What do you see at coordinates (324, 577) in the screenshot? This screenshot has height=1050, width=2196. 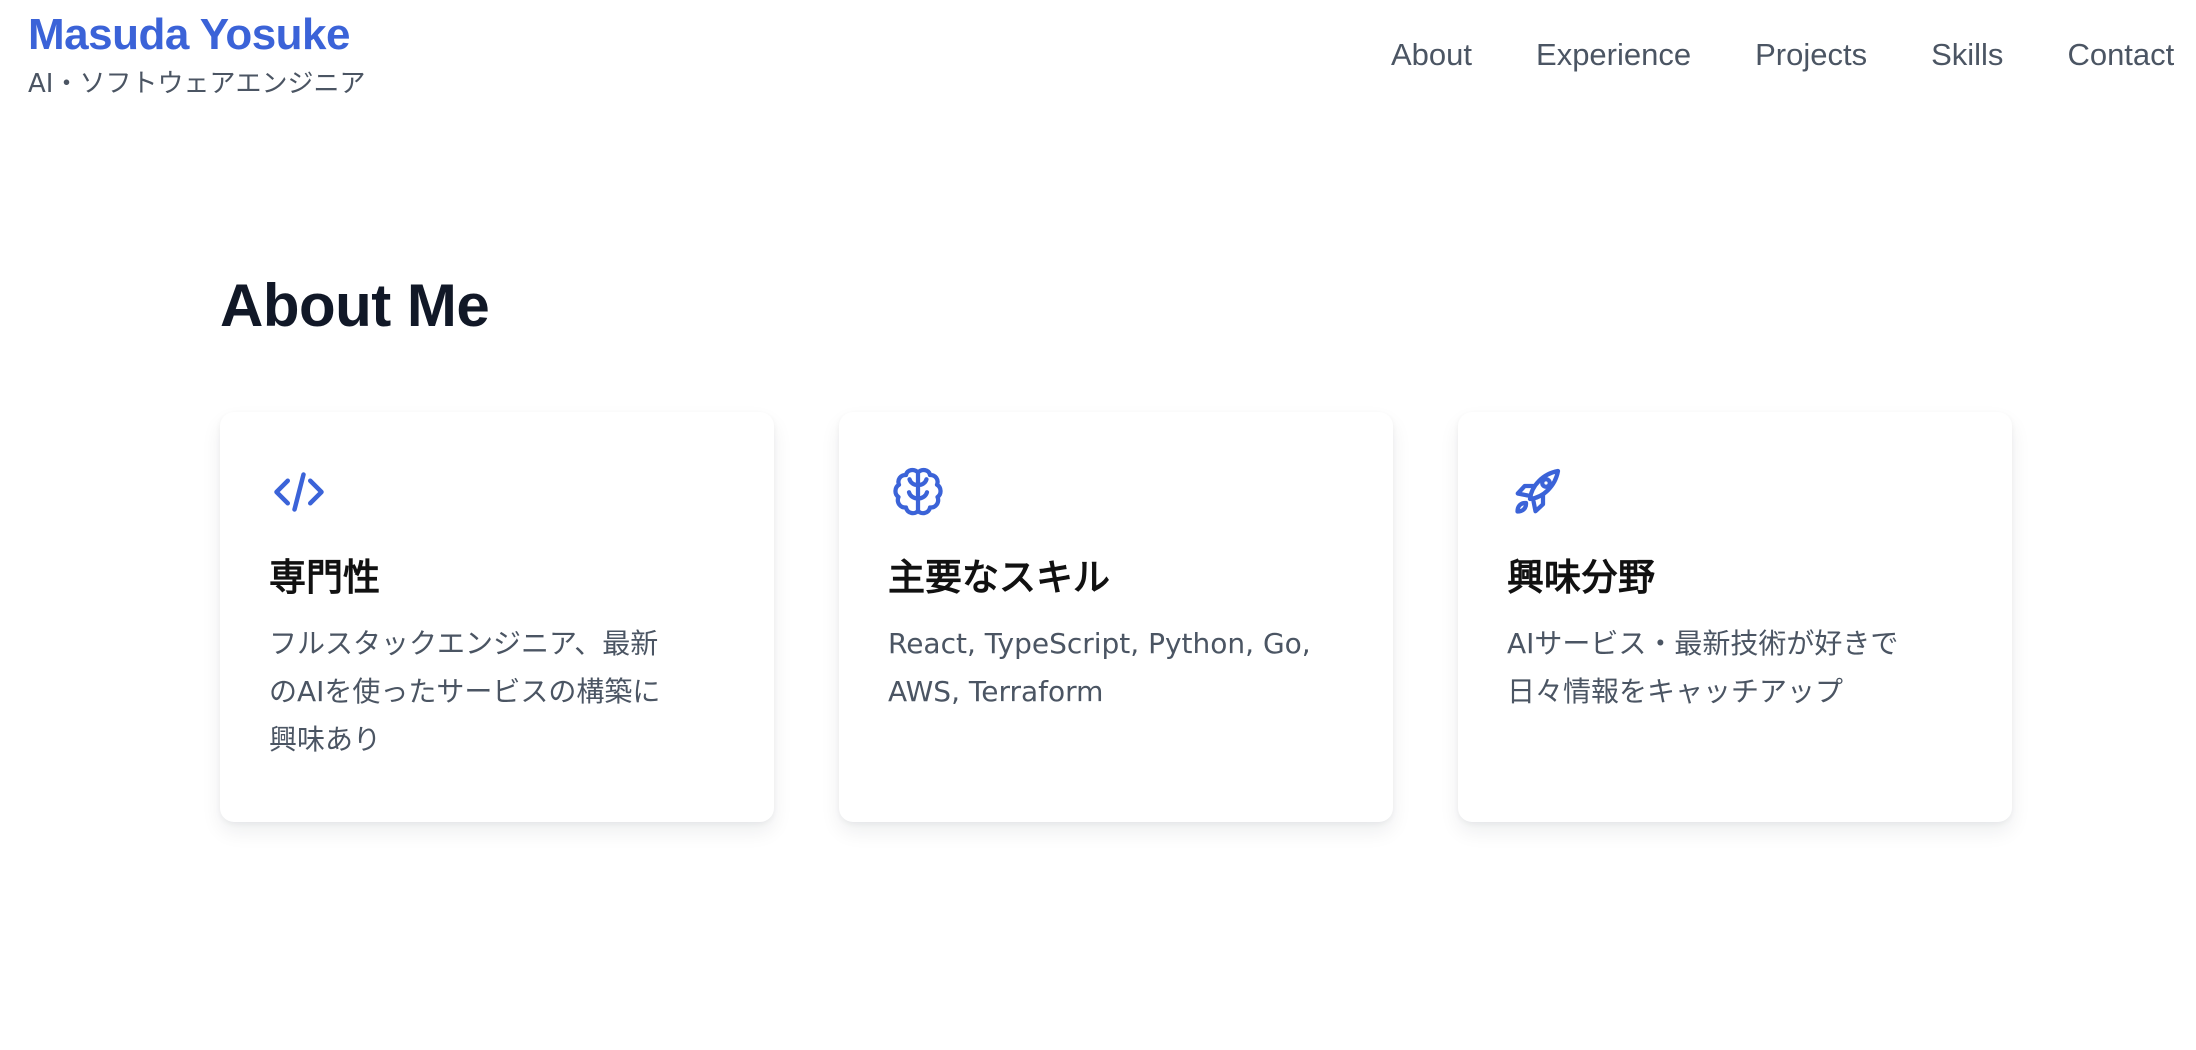 I see `card-title: 専門性` at bounding box center [324, 577].